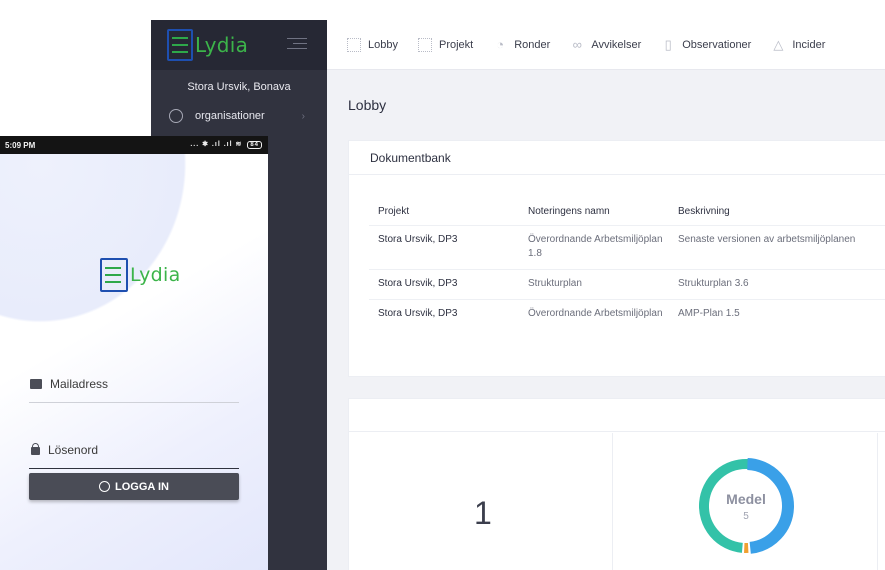 Image resolution: width=885 pixels, height=570 pixels. I want to click on column-header-beskrivning: Beskrivning, so click(777, 215).